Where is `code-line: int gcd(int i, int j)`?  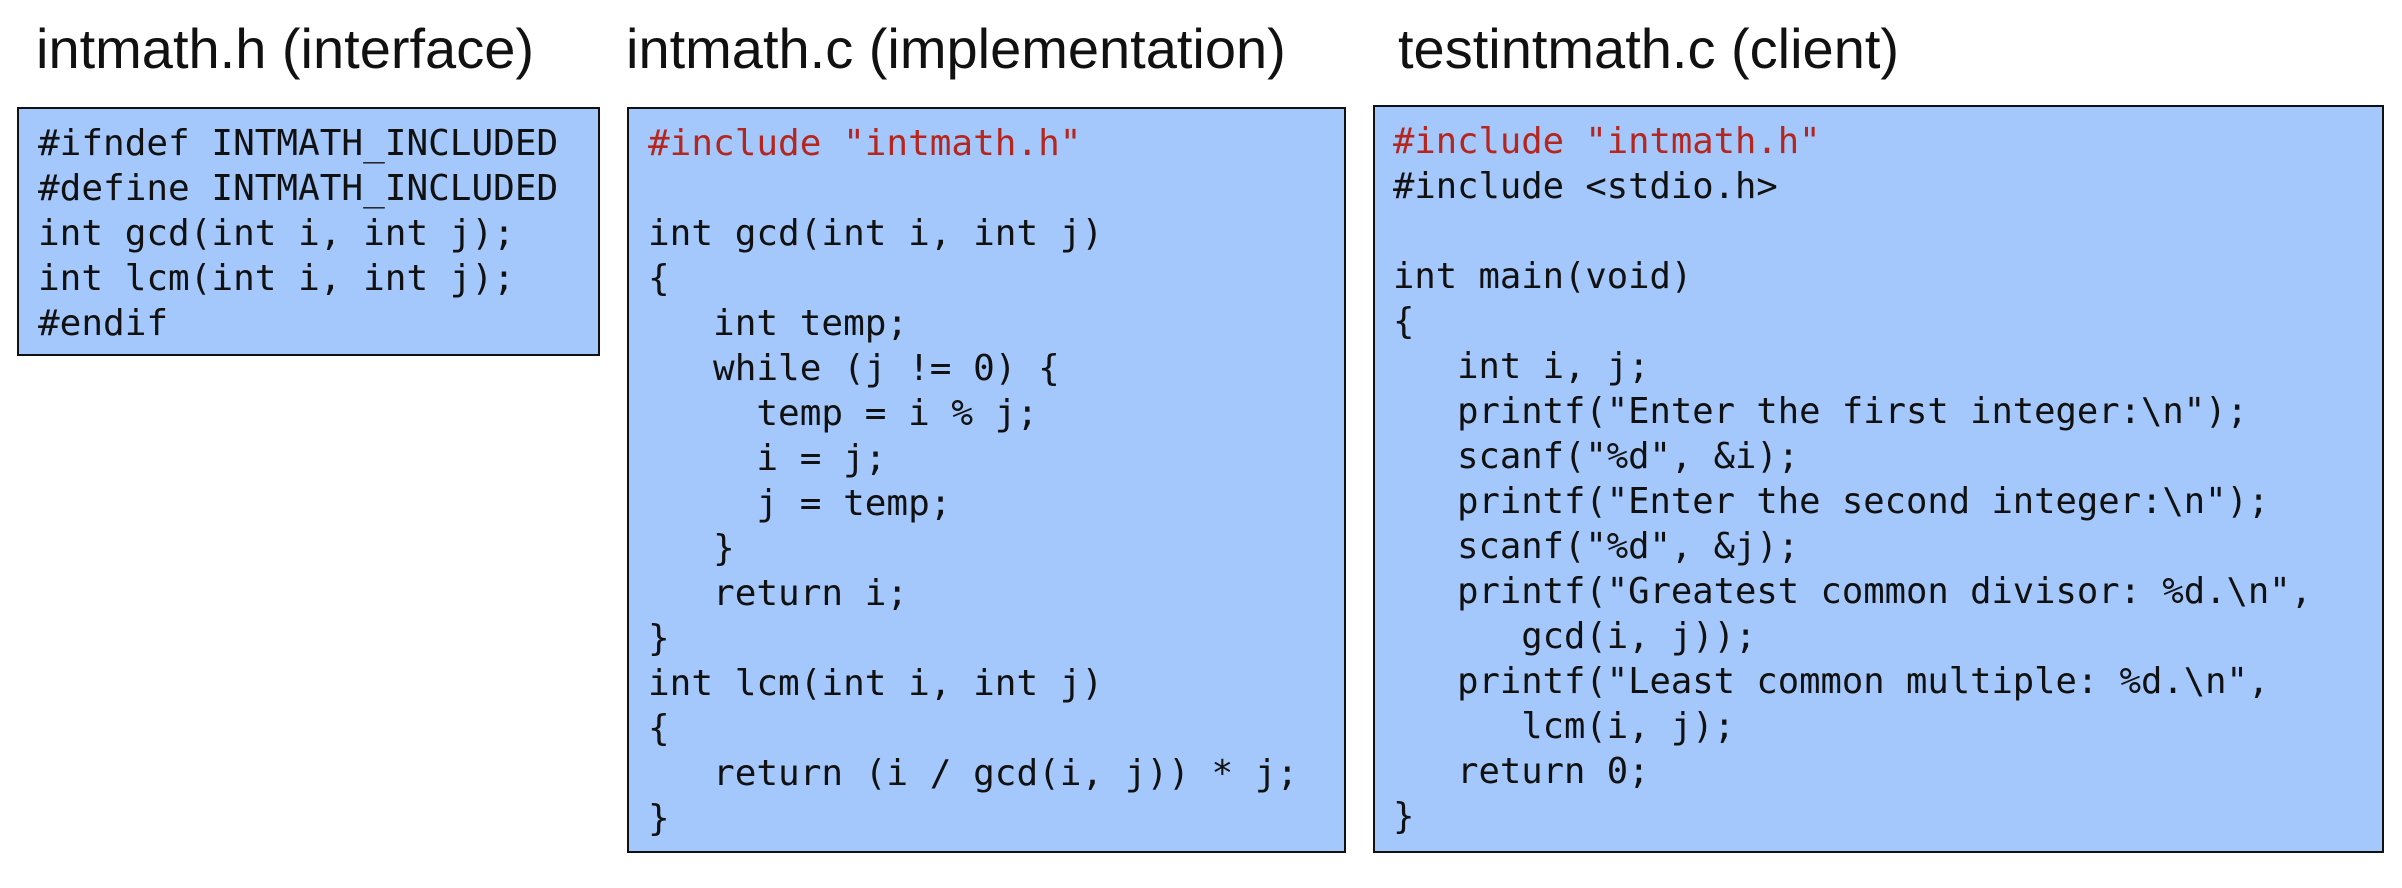
code-line: int gcd(int i, int j) is located at coordinates (876, 233).